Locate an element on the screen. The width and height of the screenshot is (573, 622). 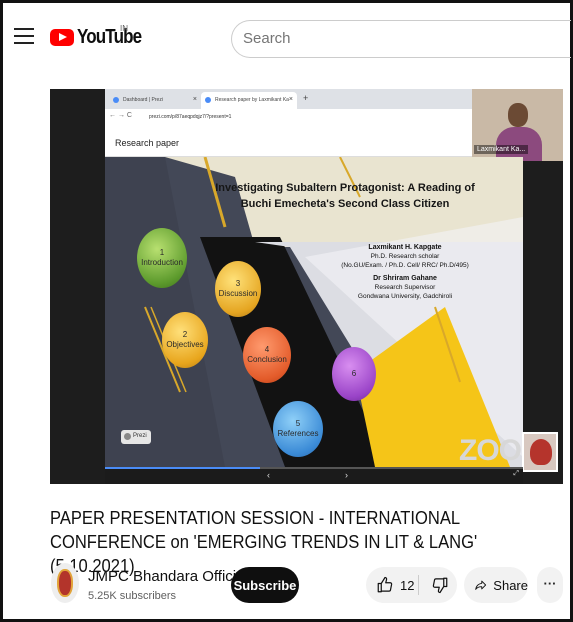
thumbs-down-icon is located at coordinates (439, 585).